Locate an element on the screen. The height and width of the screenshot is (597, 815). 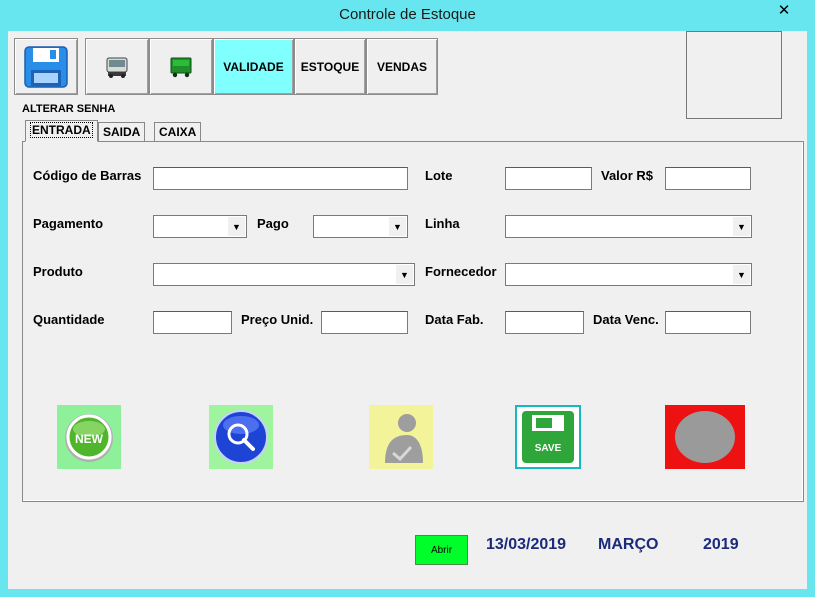
current-year: 2019 is located at coordinates (721, 544).